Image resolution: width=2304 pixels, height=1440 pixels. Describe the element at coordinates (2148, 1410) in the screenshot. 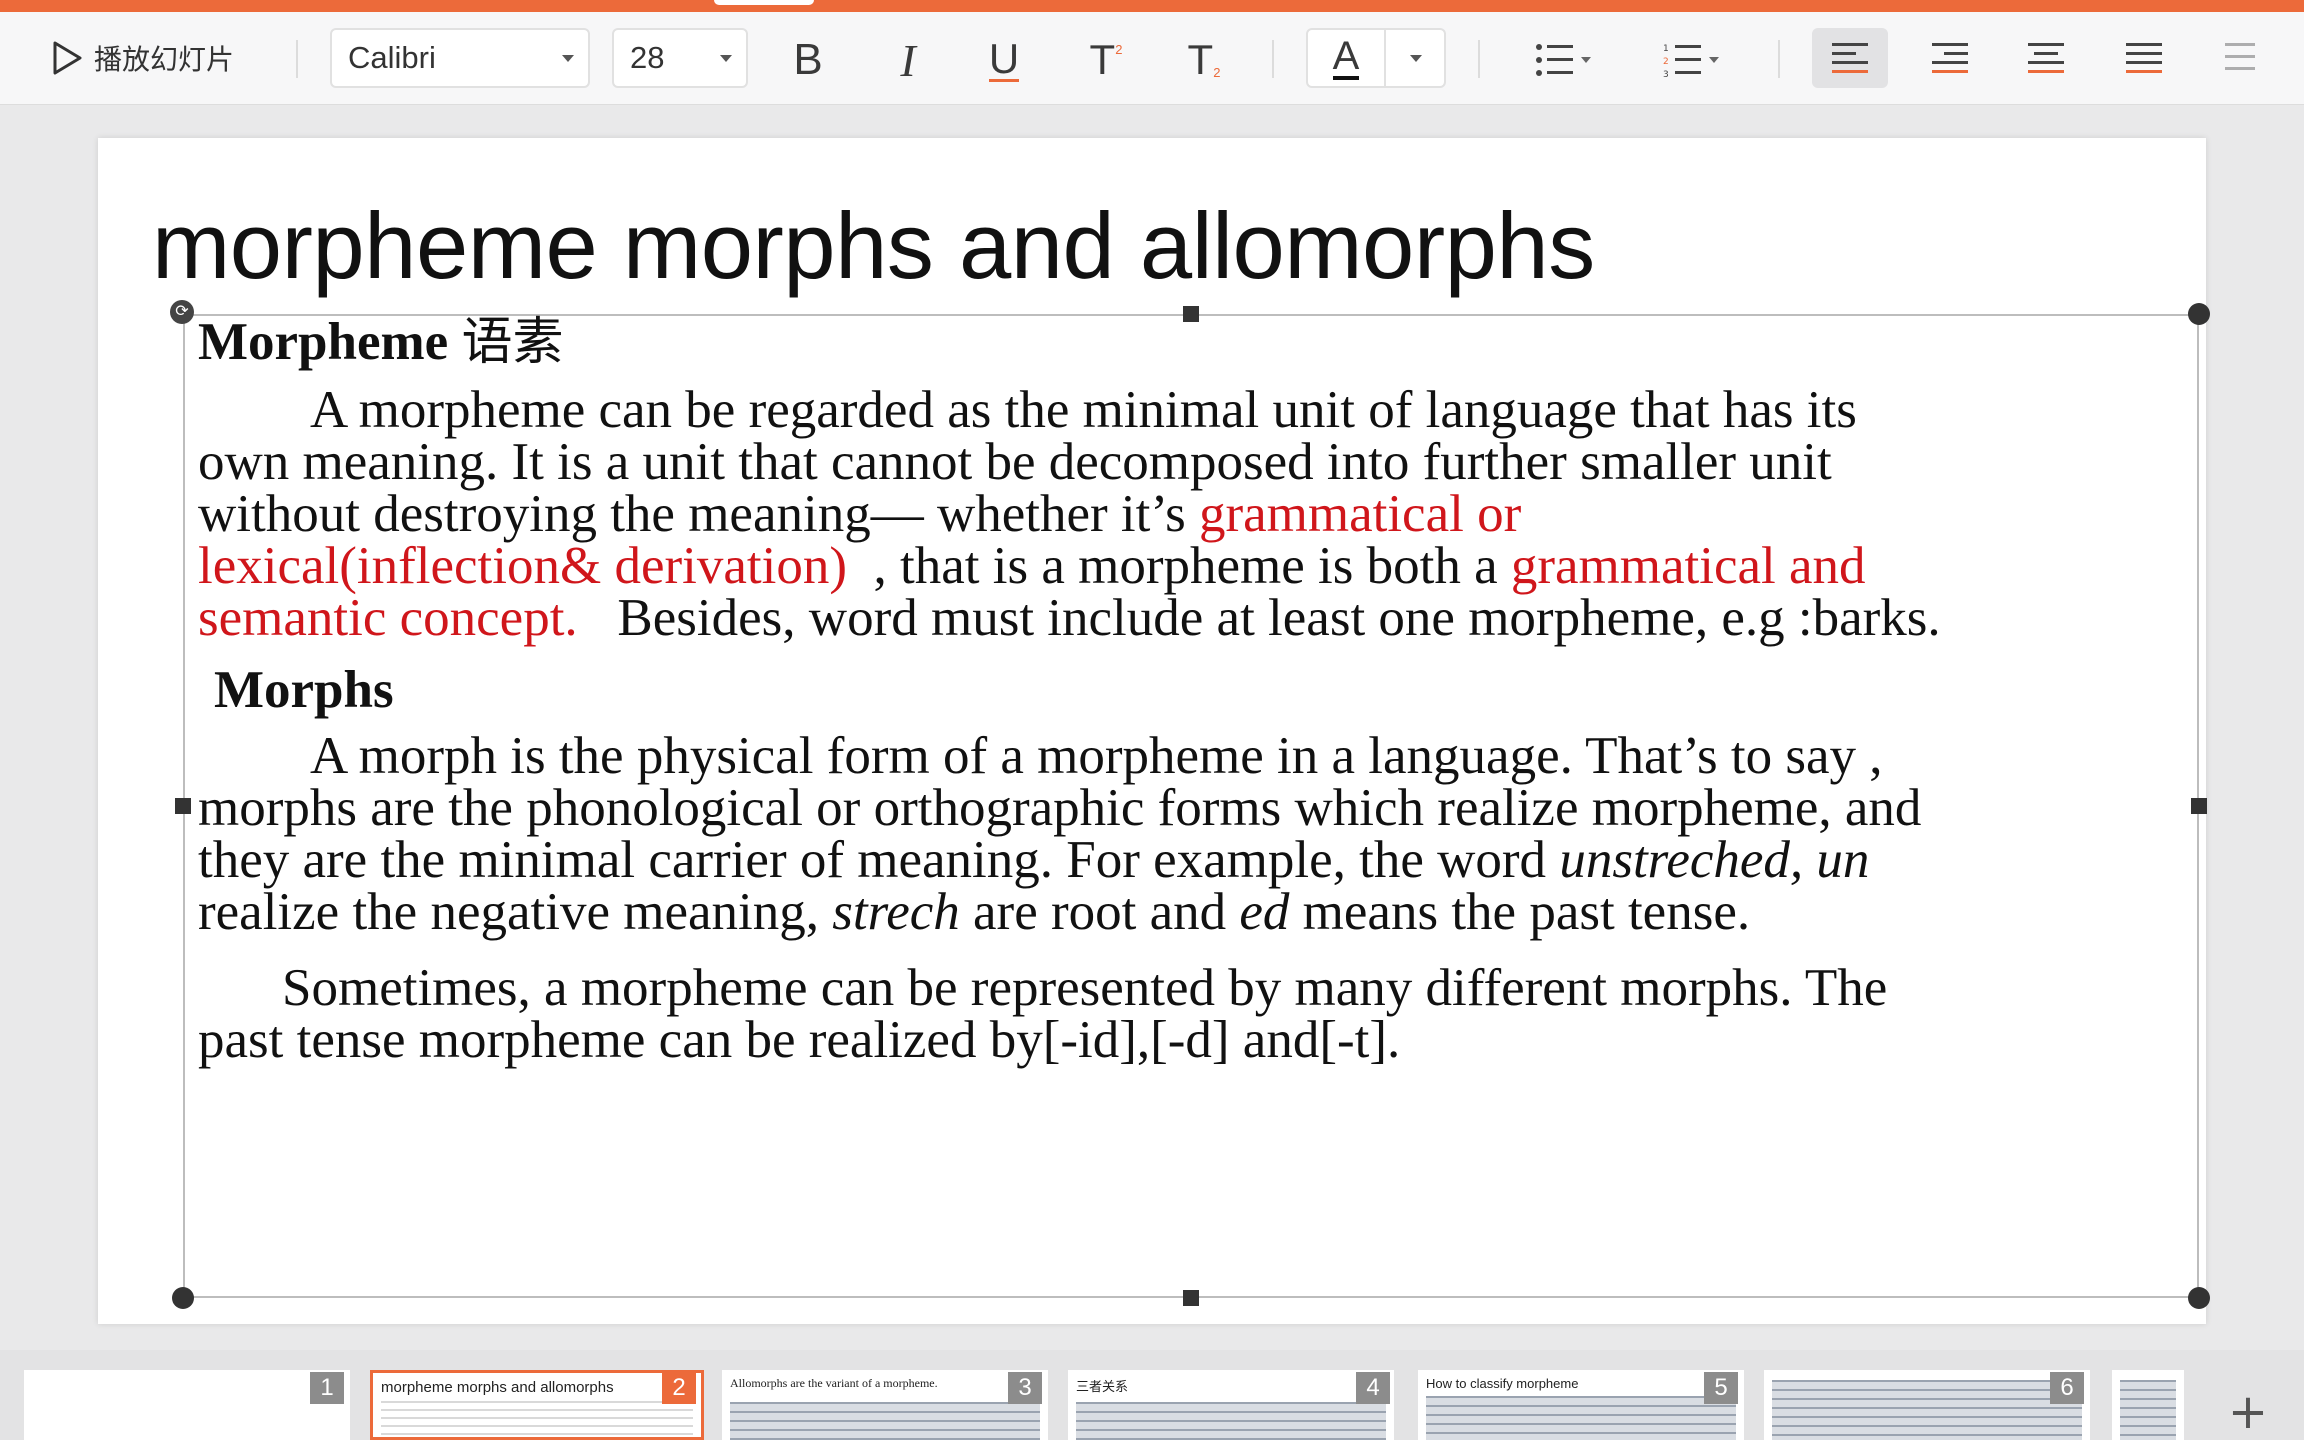

I see `thumbnail-7-image` at that location.